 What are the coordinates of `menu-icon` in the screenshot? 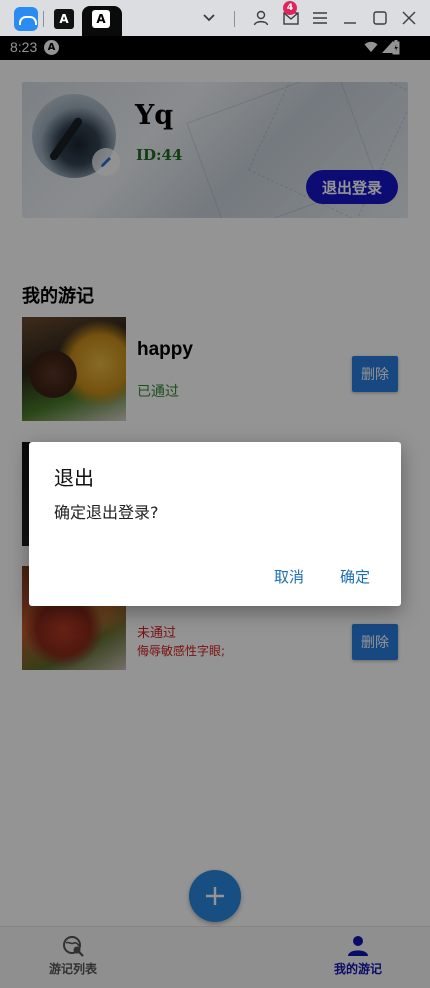 It's located at (320, 18).